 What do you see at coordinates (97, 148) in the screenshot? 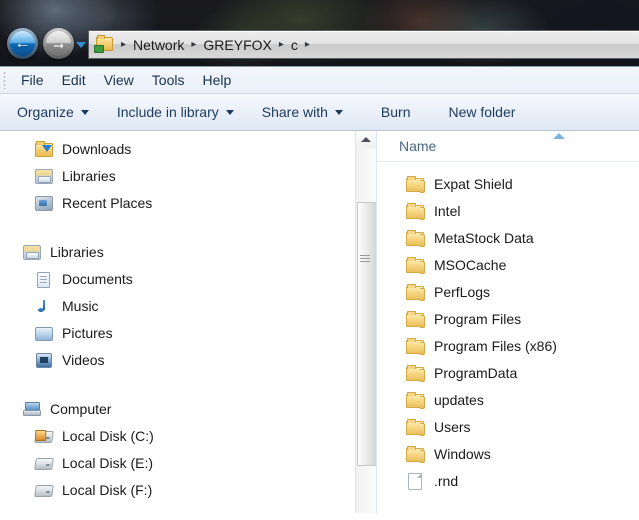
I see `sidebar-item-label: Downloads` at bounding box center [97, 148].